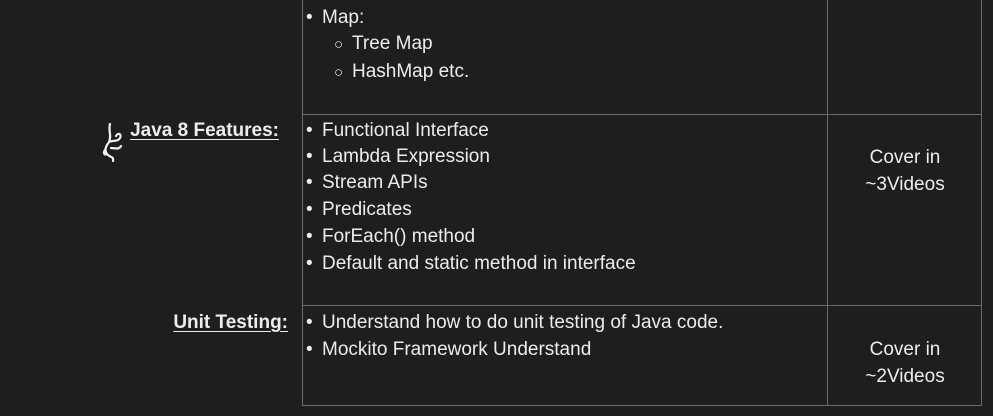  I want to click on list-item: • Stream APIs, so click(367, 183).